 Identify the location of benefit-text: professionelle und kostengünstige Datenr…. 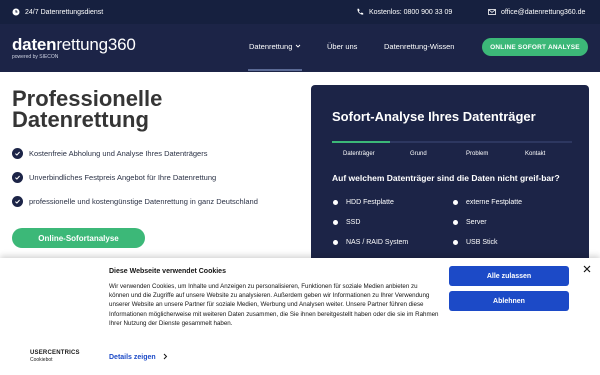
(143, 201).